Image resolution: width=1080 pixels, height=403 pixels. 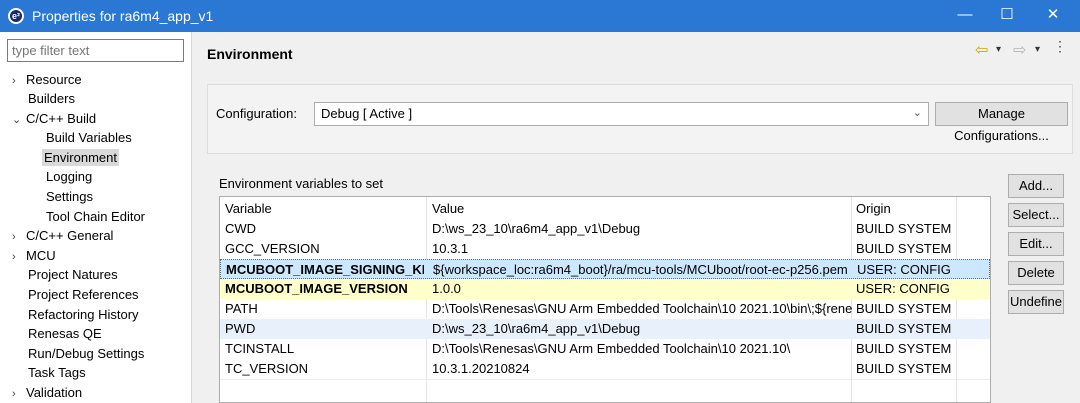 I want to click on tree-item-label: Project References, so click(x=83, y=294).